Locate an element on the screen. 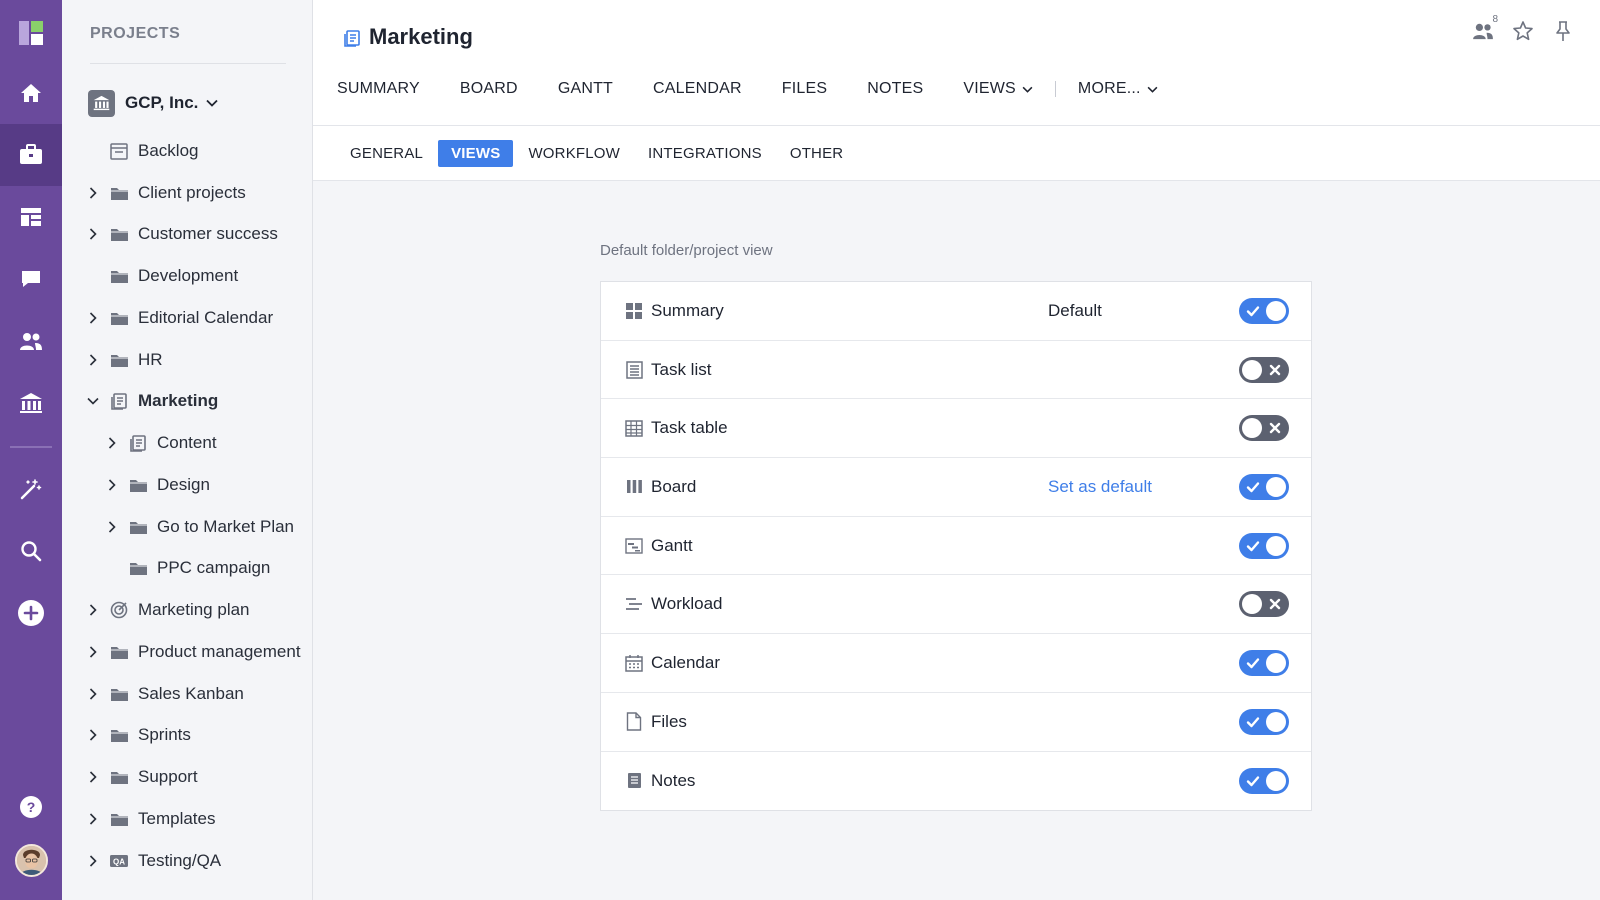 This screenshot has height=900, width=1600. view-name: Task table is located at coordinates (689, 428).